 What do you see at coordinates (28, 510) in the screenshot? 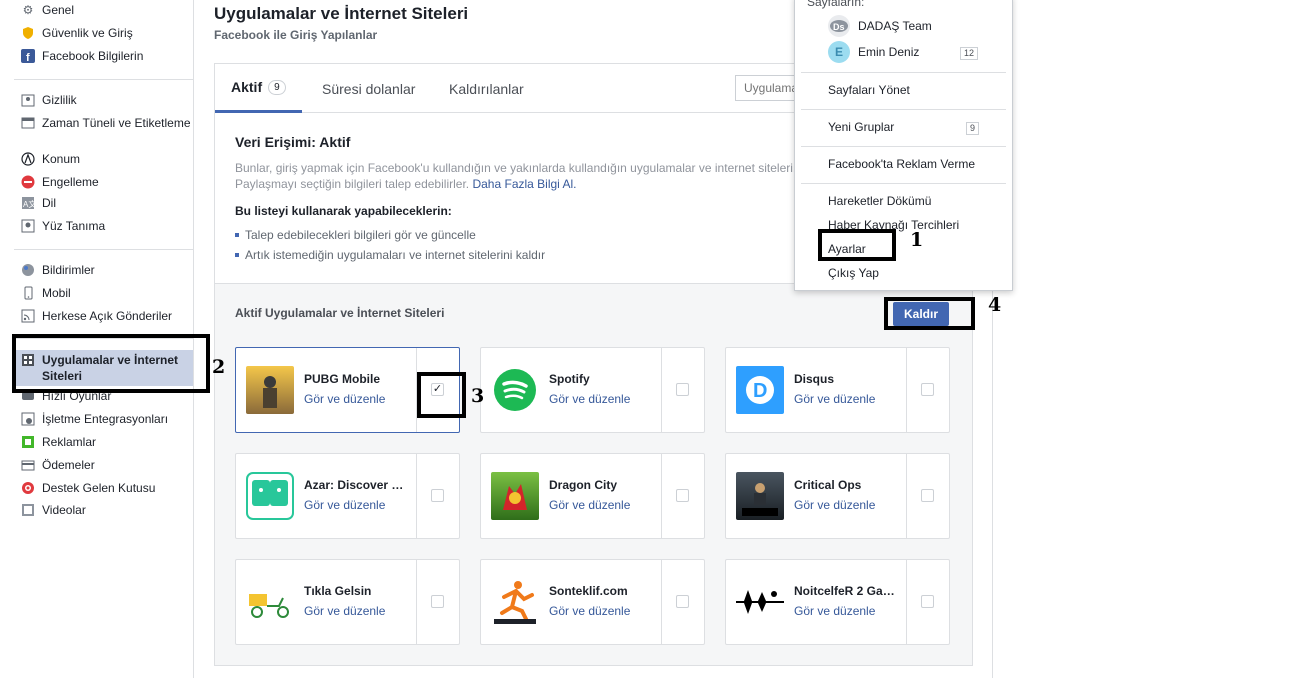
I see `video-icon` at bounding box center [28, 510].